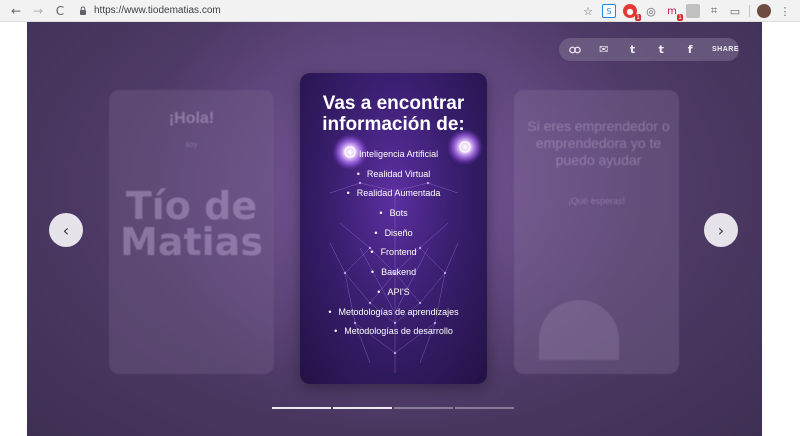  I want to click on extension-target-icon: ◎, so click(651, 11).